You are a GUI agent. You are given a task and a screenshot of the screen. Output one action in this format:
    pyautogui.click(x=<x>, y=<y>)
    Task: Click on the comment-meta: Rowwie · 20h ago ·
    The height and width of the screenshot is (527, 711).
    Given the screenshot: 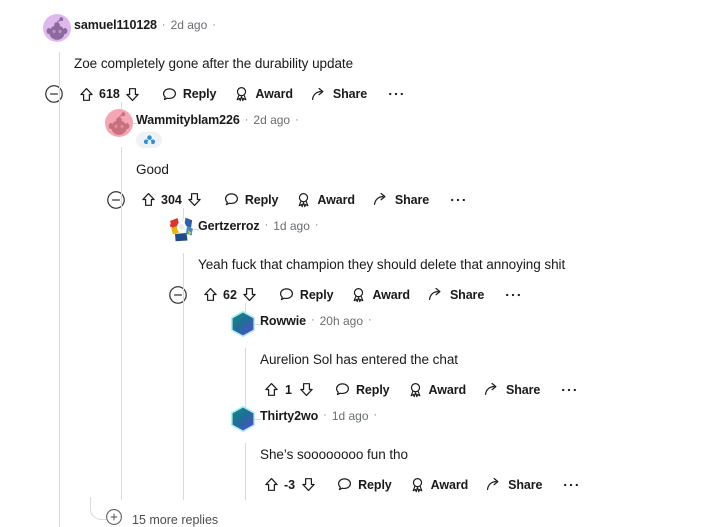 What is the action you would take?
    pyautogui.click(x=316, y=320)
    